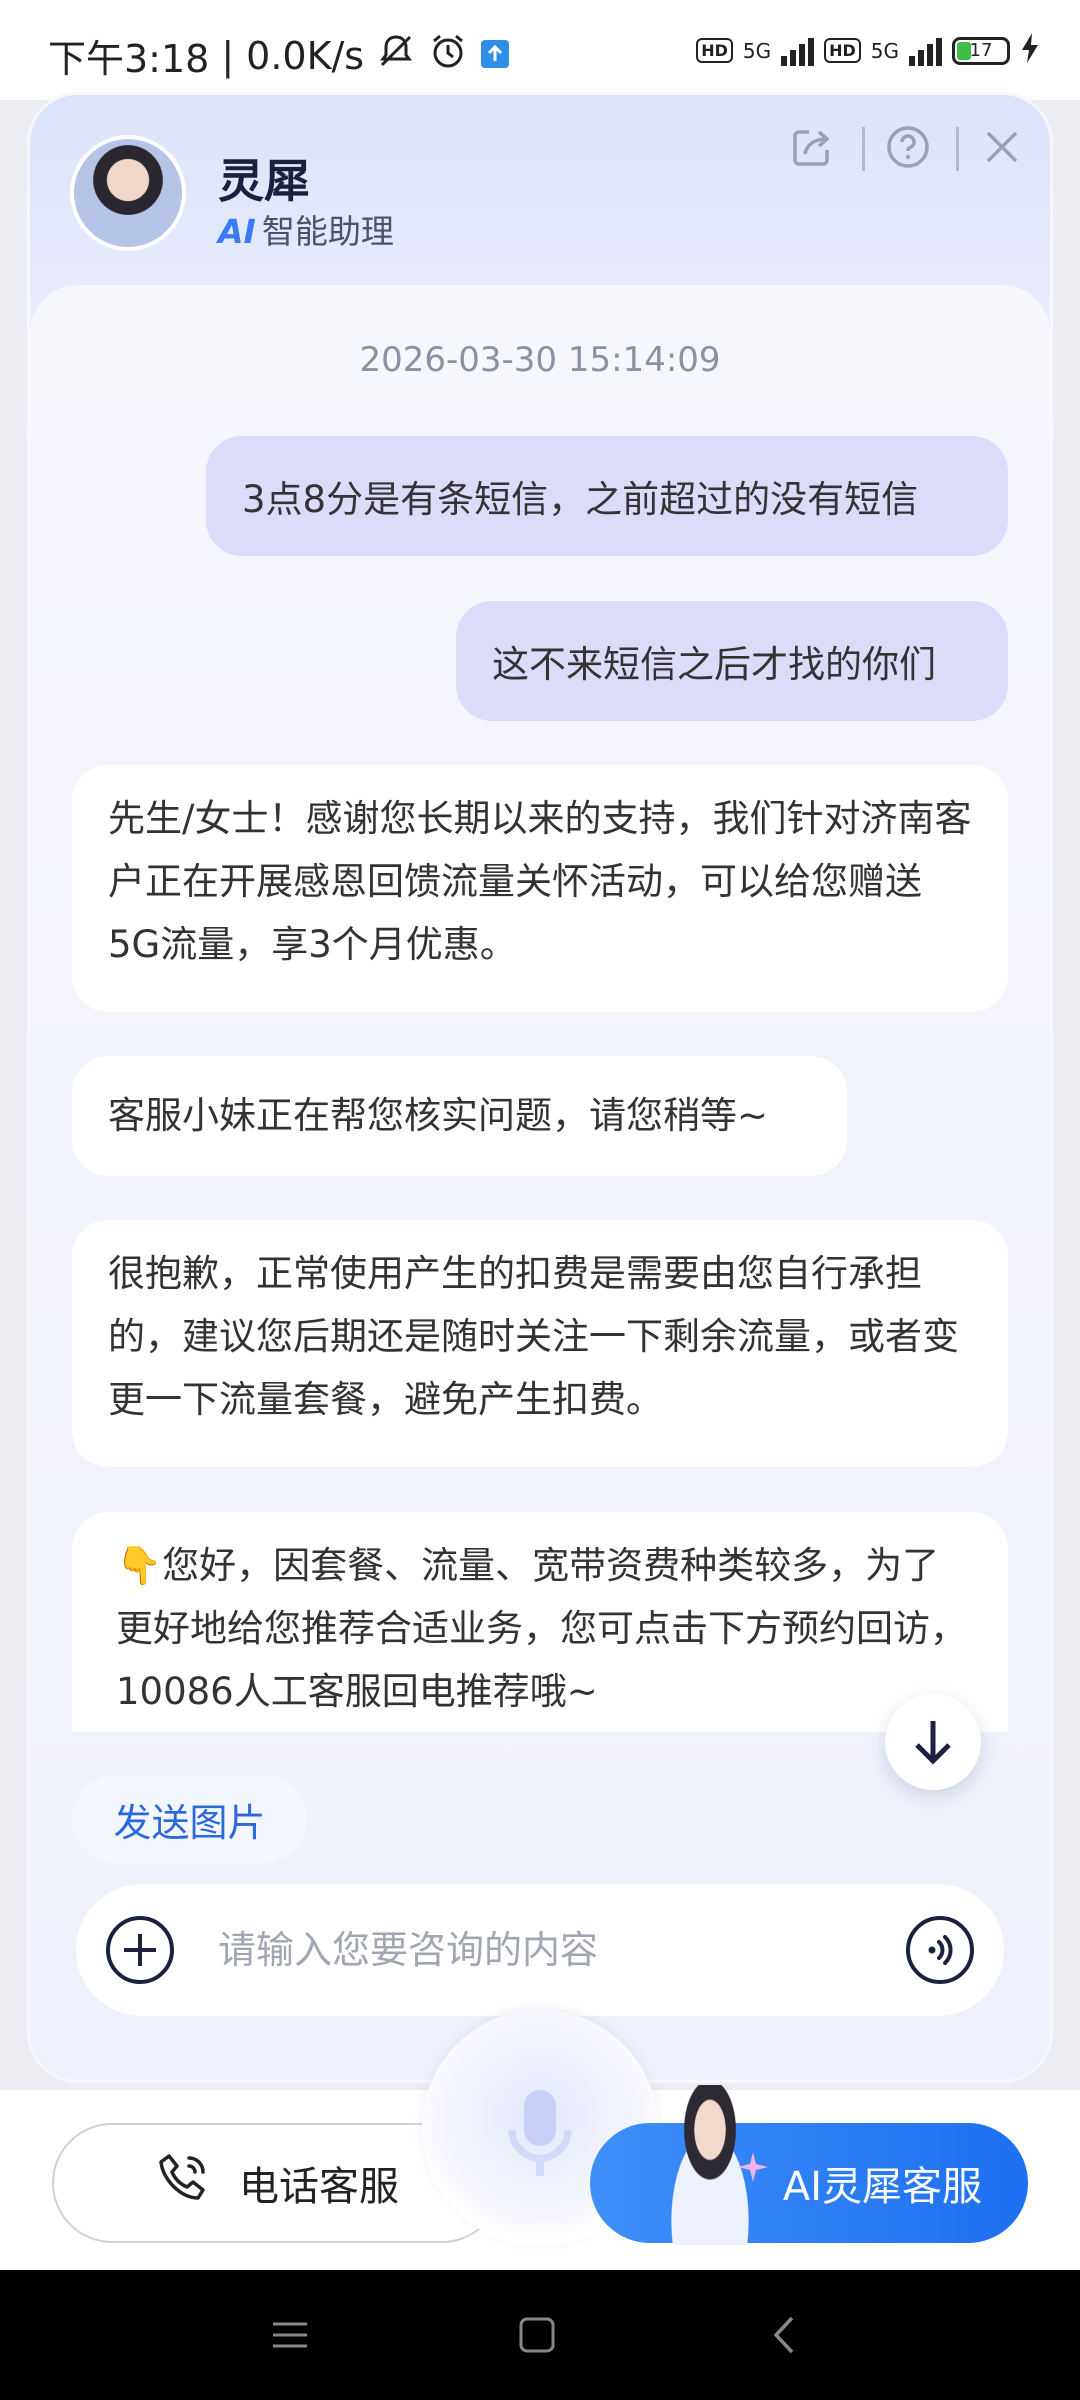 The width and height of the screenshot is (1080, 2400). Describe the element at coordinates (757, 50) in the screenshot. I see `network-label-1: 5G` at that location.